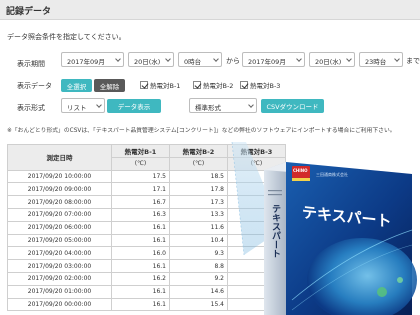 The image size is (420, 315). I want to click on display-type-value: リスト, so click(77, 108).